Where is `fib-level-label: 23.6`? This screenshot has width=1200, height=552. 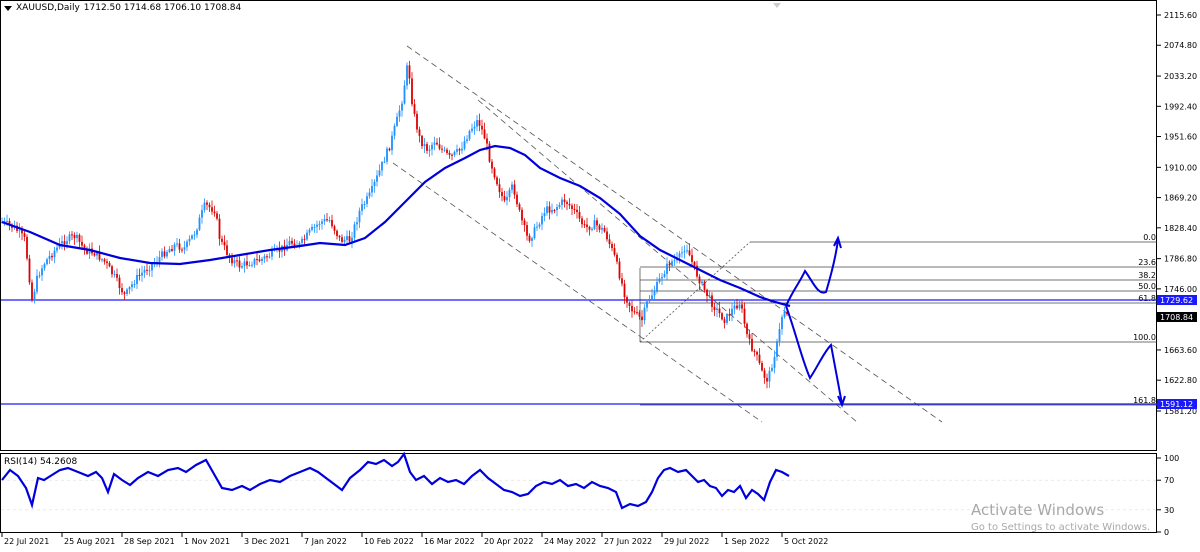 fib-level-label: 23.6 is located at coordinates (1147, 262).